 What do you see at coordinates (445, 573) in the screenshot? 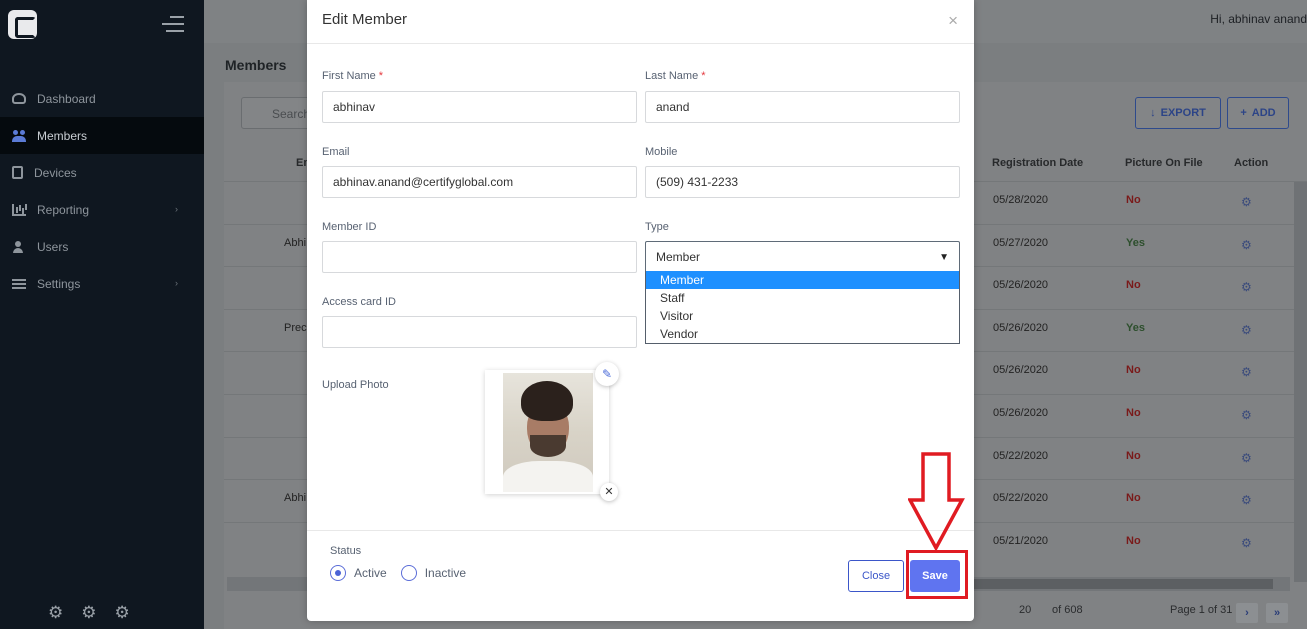
I see `status-inactive-label: Inactive` at bounding box center [445, 573].